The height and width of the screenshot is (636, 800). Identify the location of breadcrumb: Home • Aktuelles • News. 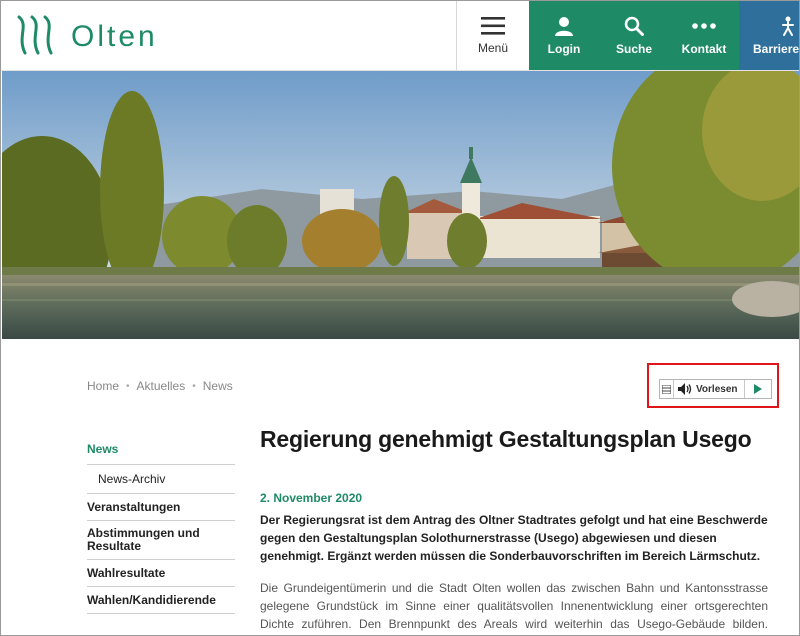
(160, 386).